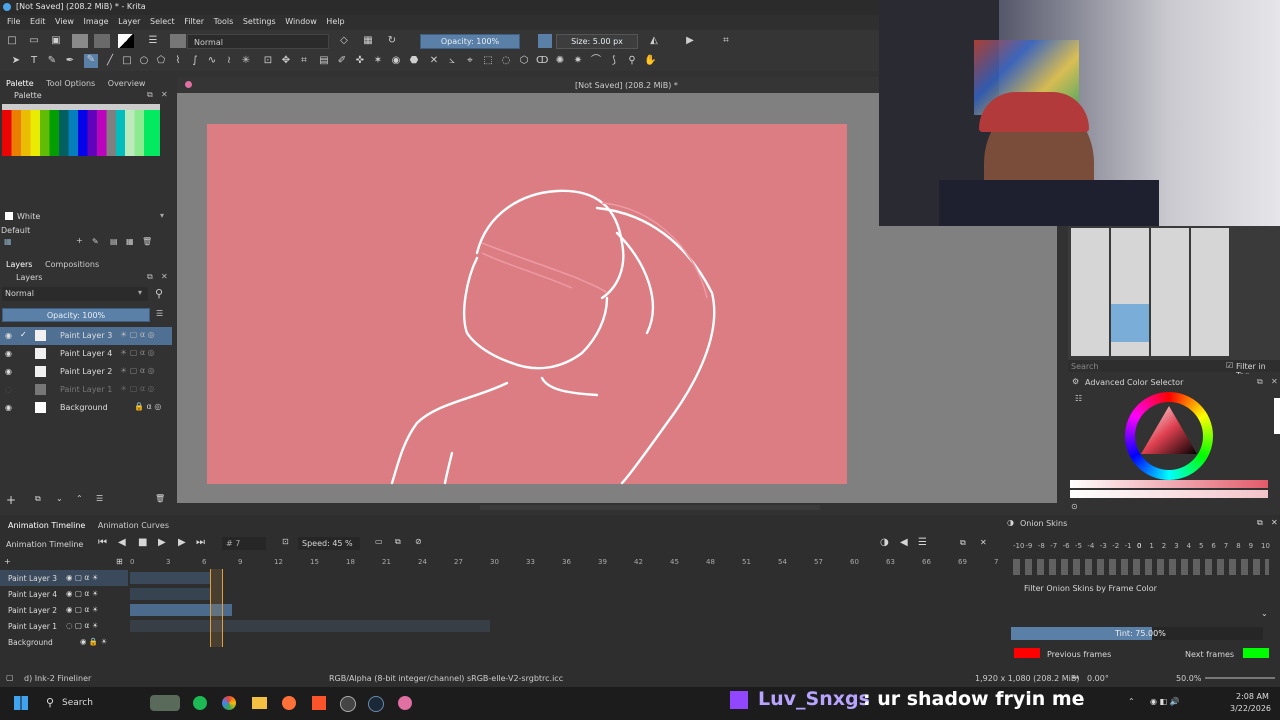  What do you see at coordinates (144, 61) in the screenshot?
I see `ellipse-tool-icon: ○` at bounding box center [144, 61].